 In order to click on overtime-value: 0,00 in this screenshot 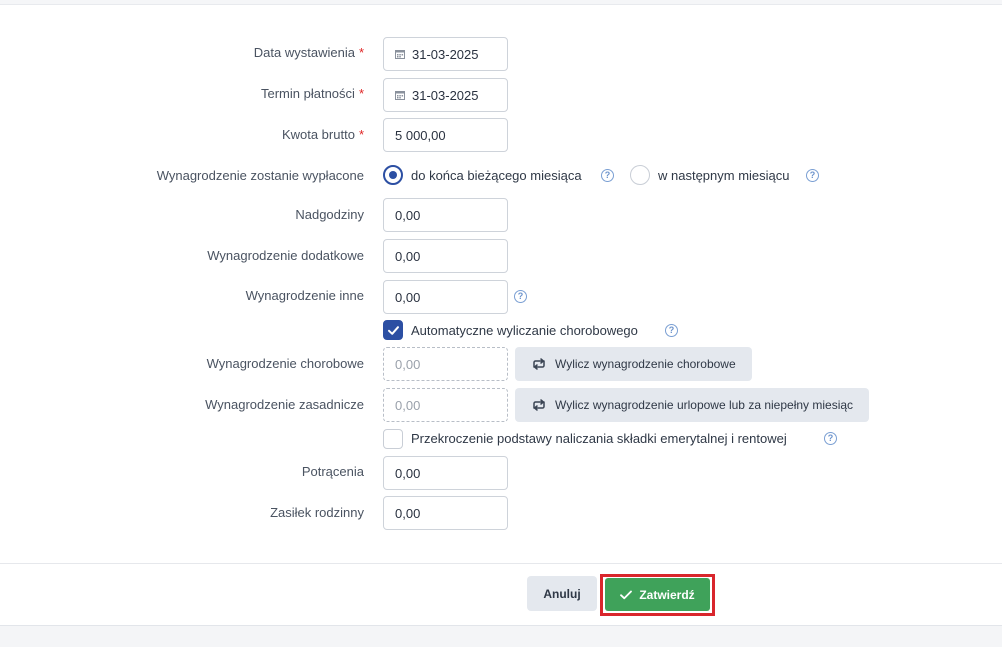, I will do `click(408, 215)`.